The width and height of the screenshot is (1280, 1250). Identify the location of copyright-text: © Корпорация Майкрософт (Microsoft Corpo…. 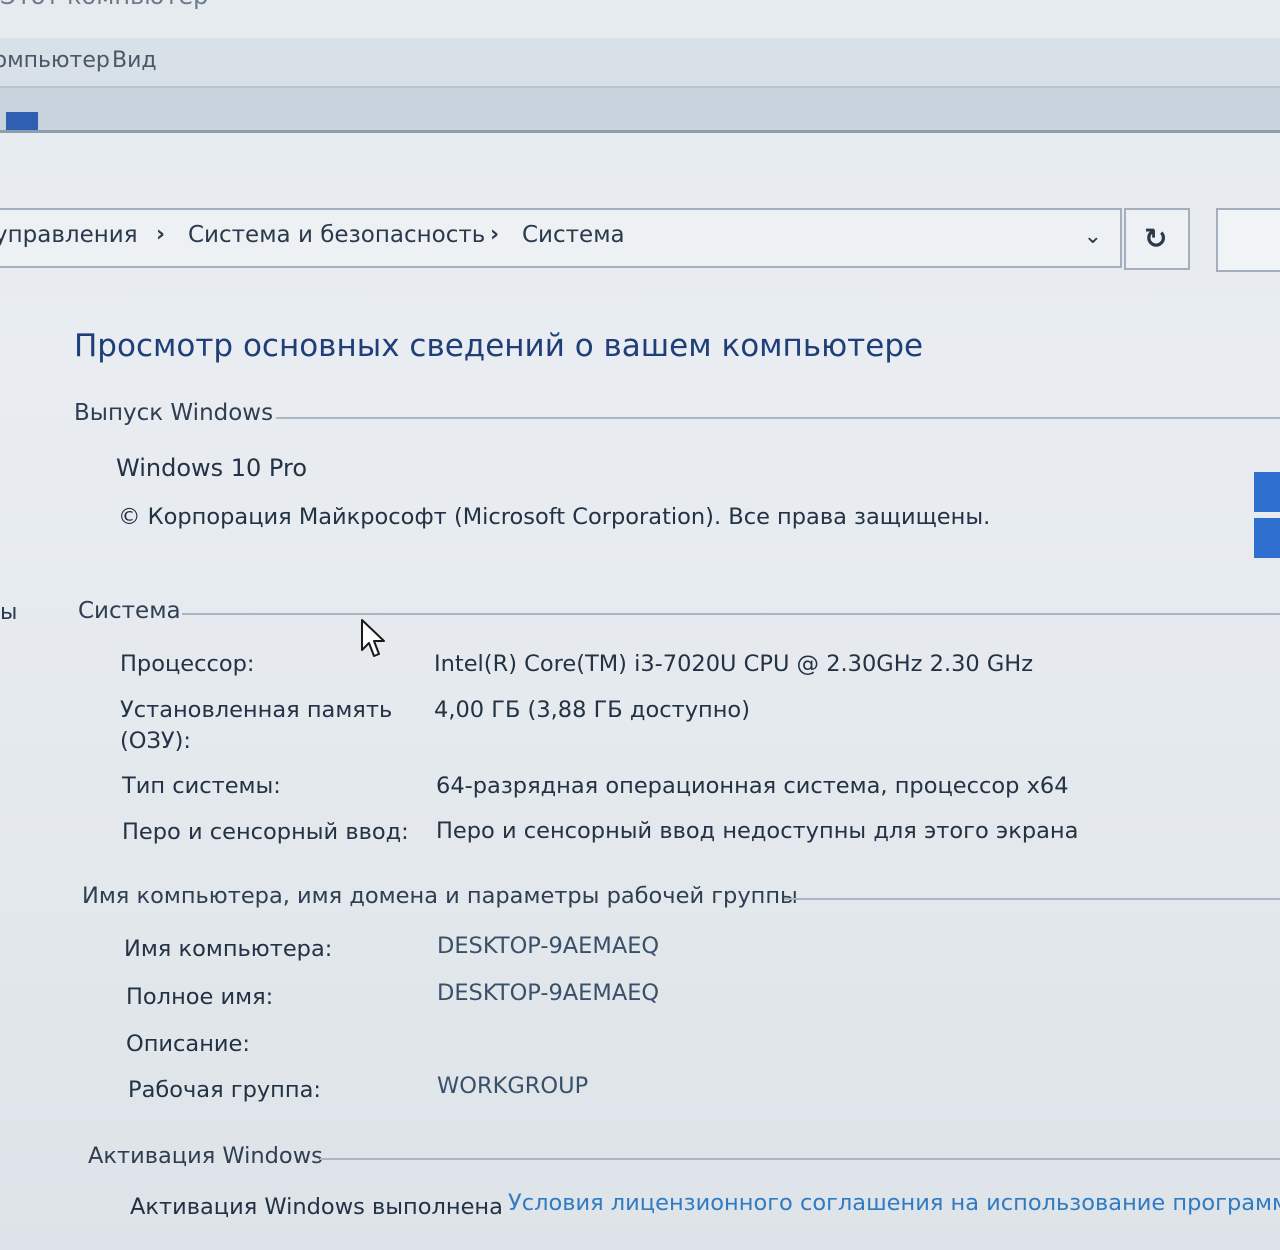
(554, 517).